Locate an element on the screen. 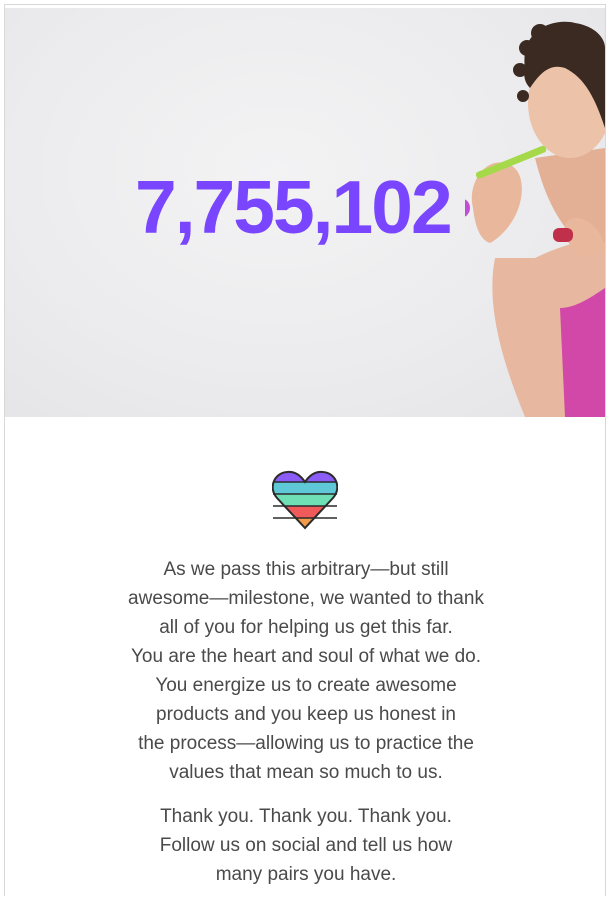 The image size is (612, 900). rainbow-heart-icon is located at coordinates (305, 500).